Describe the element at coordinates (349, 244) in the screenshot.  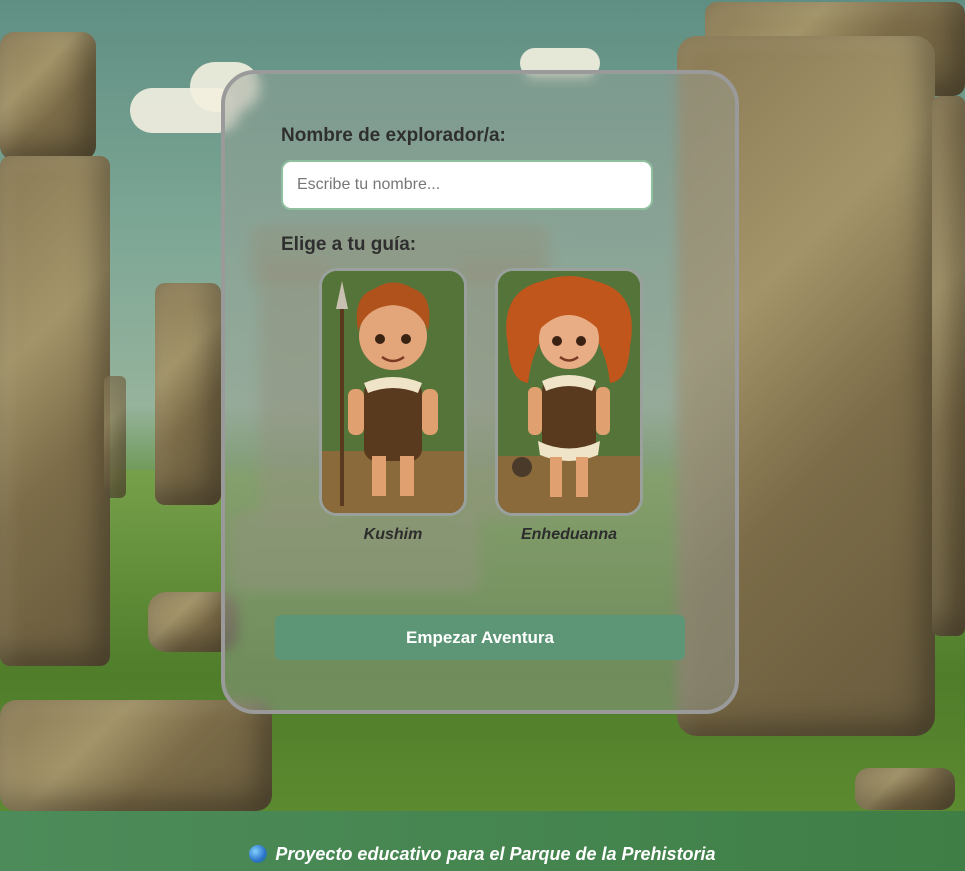
I see `guide-label: Elige a tu guía:` at that location.